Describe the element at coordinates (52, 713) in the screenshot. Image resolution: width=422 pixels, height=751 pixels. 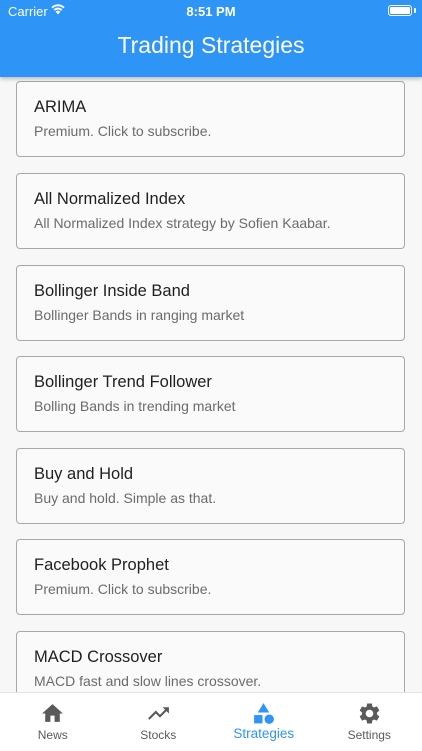
I see `home-icon` at that location.